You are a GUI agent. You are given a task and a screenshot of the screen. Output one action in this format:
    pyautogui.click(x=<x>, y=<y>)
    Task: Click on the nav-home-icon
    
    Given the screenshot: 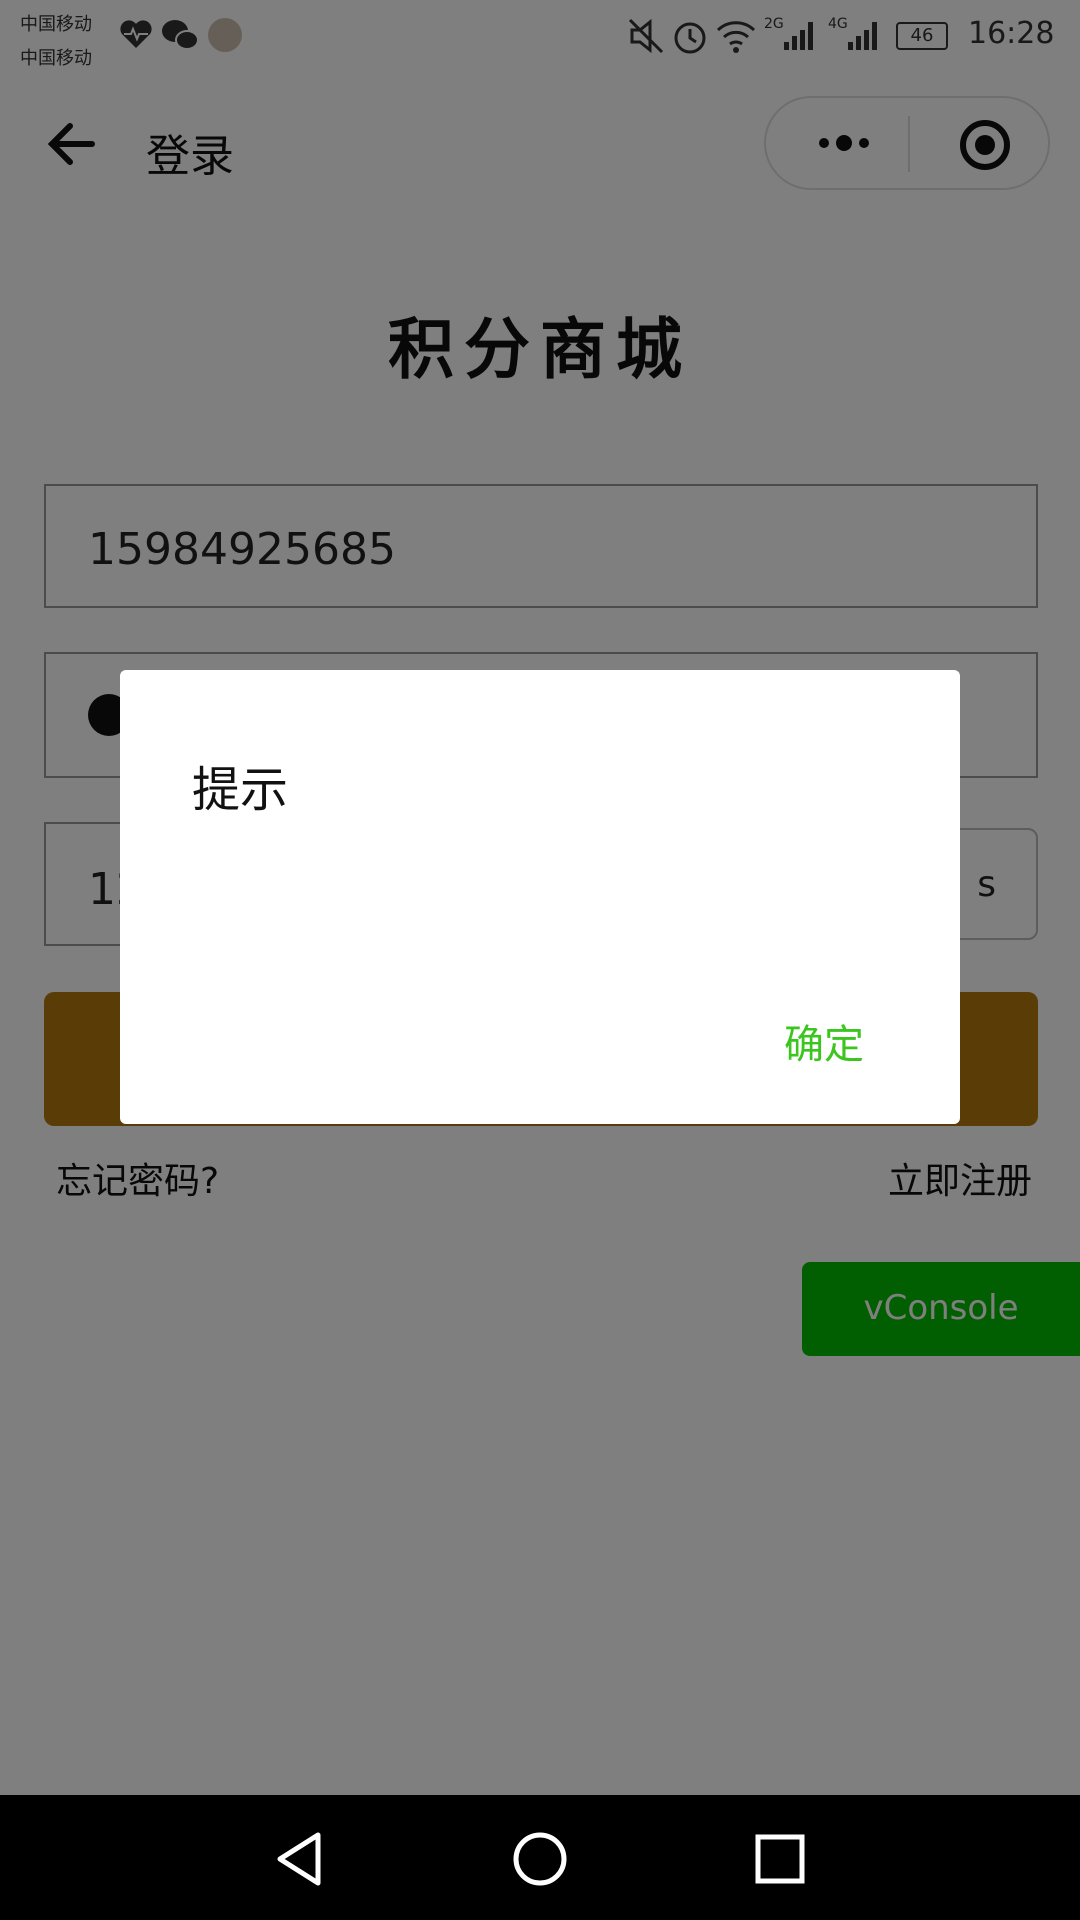 What is the action you would take?
    pyautogui.click(x=540, y=1859)
    